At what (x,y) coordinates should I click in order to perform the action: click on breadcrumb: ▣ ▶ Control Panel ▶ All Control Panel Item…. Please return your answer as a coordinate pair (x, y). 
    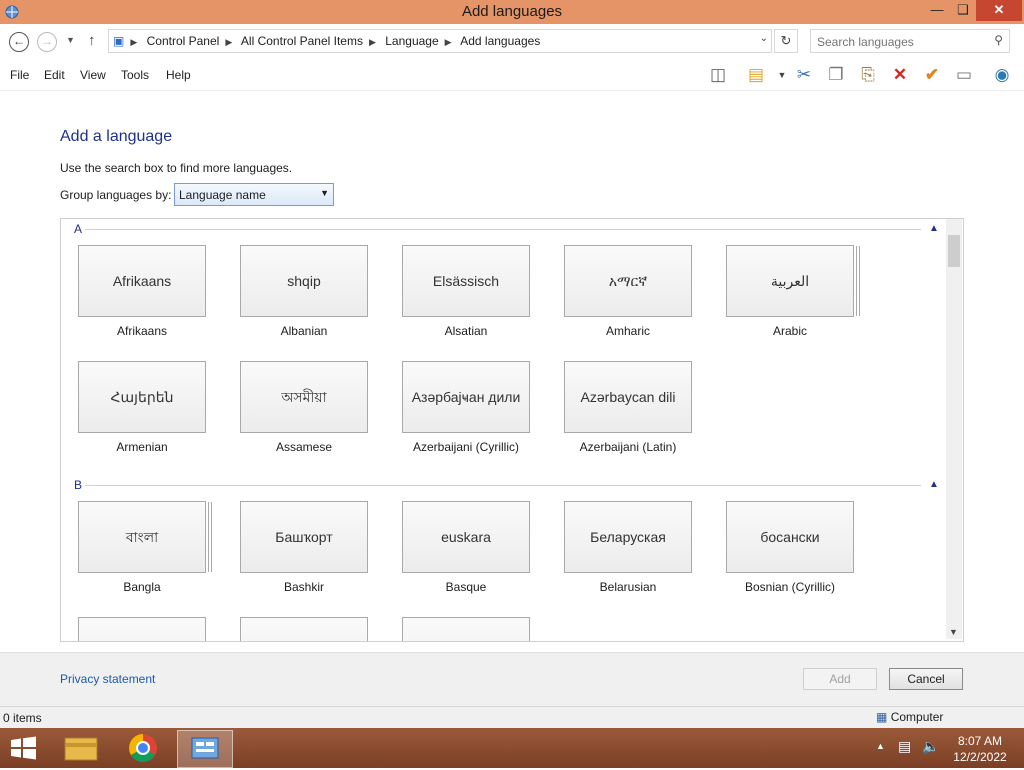
    Looking at the image, I should click on (327, 41).